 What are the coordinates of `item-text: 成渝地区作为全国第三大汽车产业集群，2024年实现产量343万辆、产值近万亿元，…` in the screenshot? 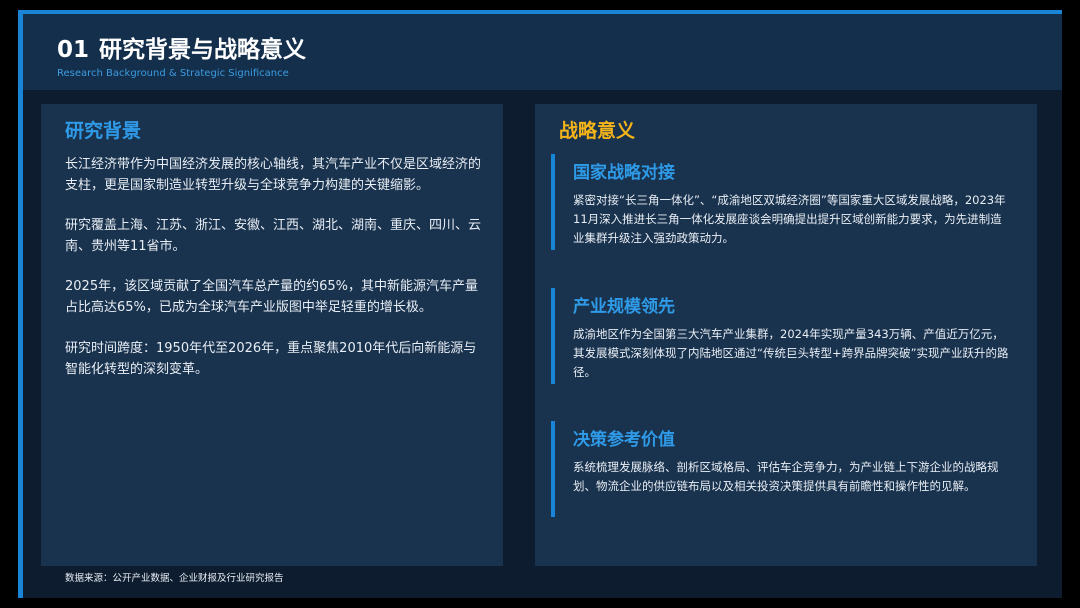 It's located at (791, 353).